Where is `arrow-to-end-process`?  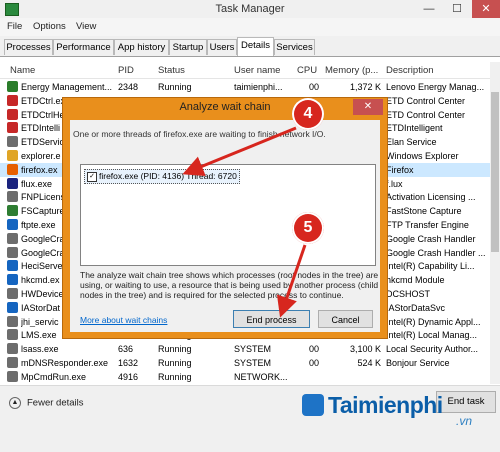
arrow-to-end-process is located at coordinates (291, 281).